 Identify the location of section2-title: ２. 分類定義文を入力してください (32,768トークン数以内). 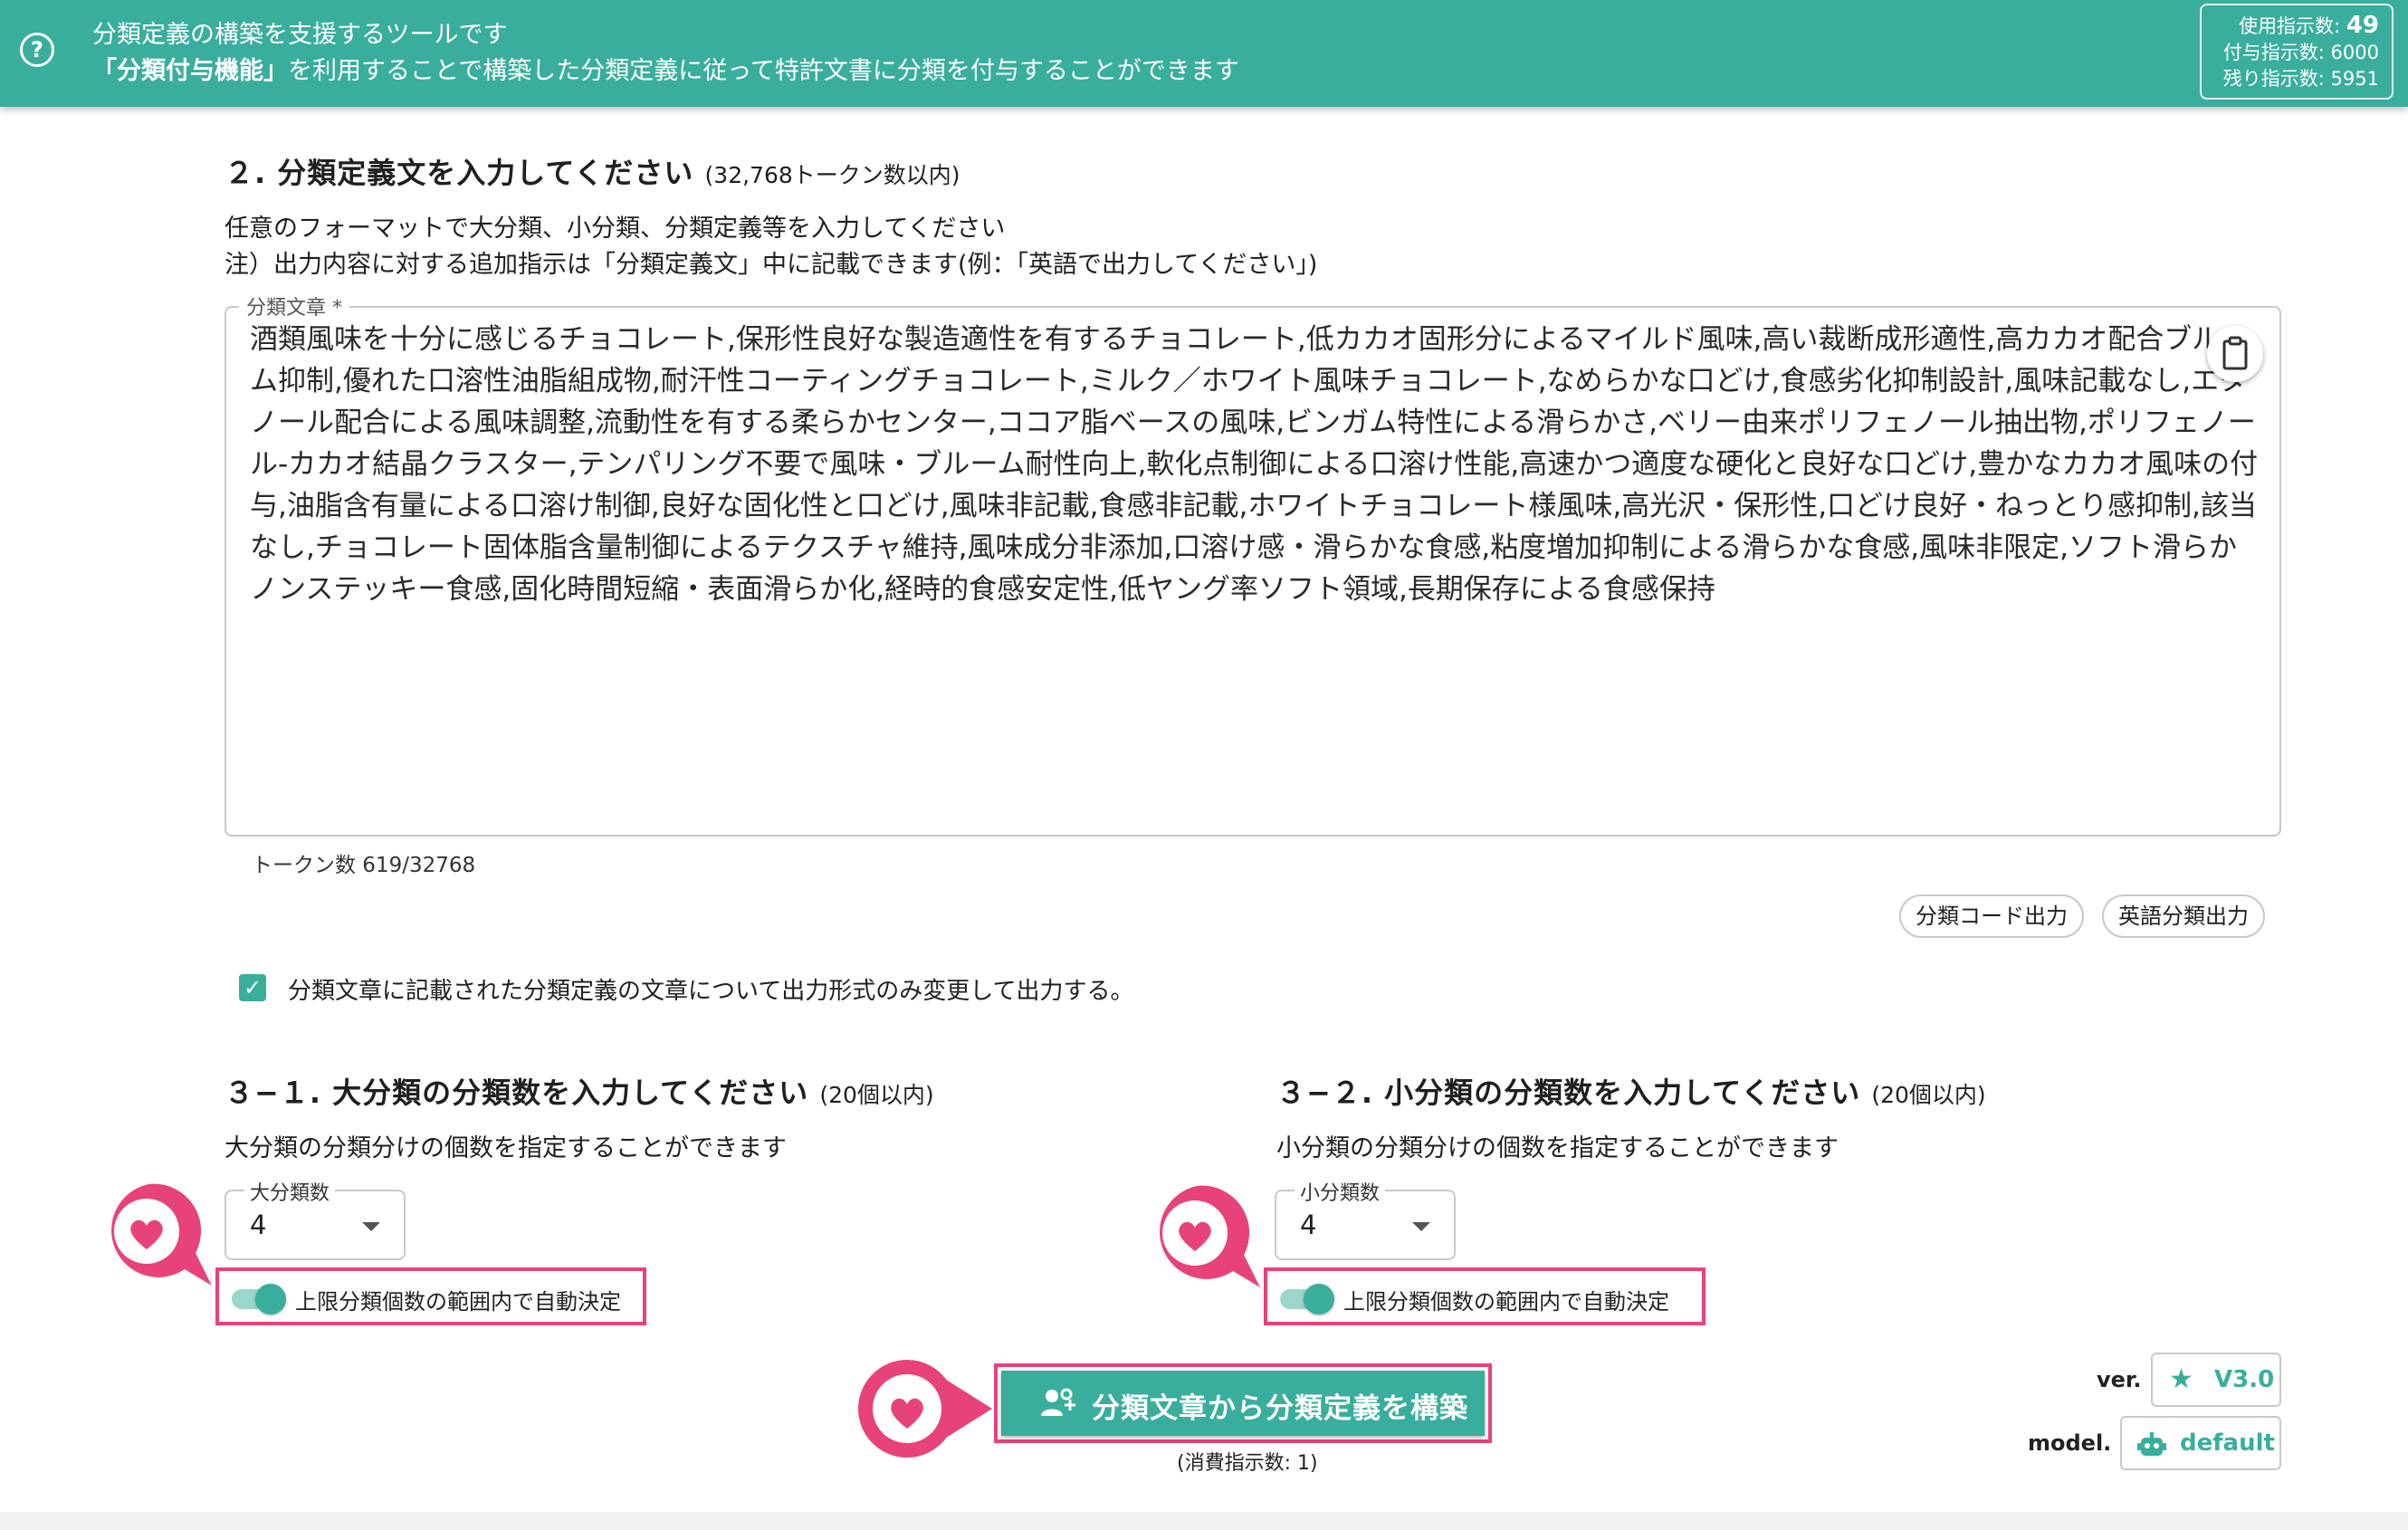
(592, 171).